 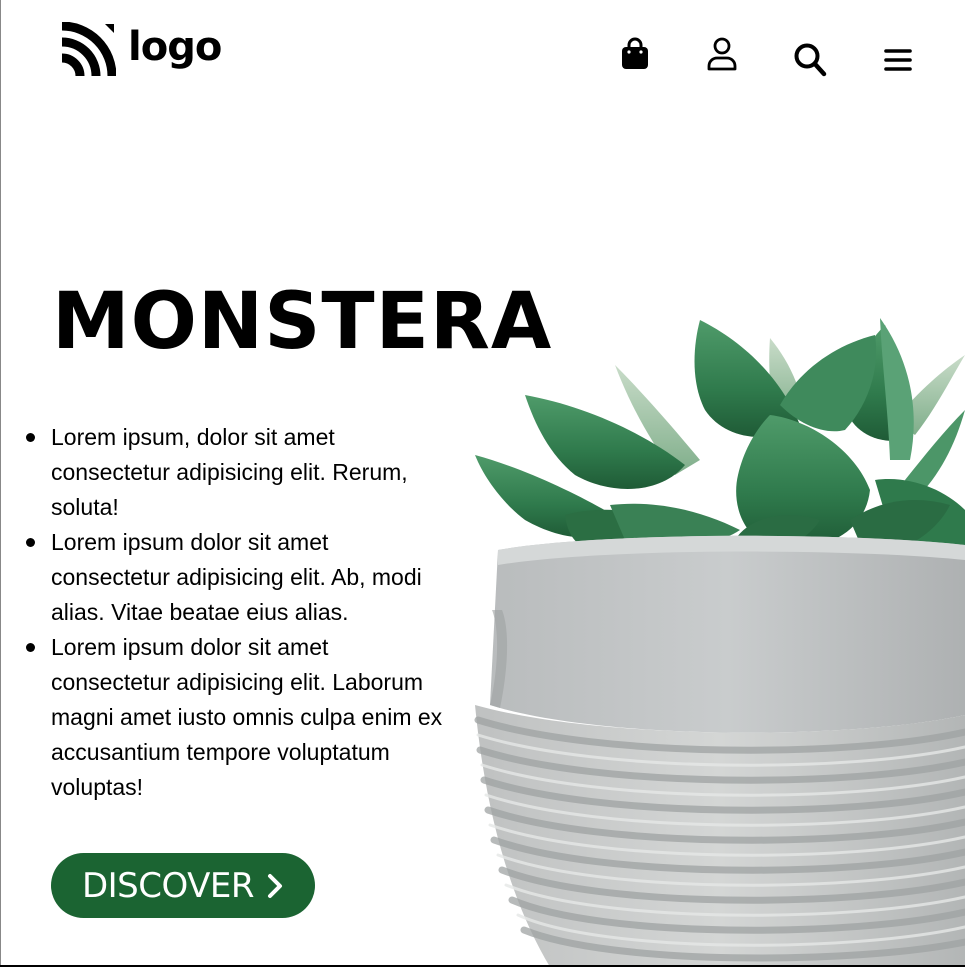 What do you see at coordinates (175, 47) in the screenshot?
I see `logo-text: logo` at bounding box center [175, 47].